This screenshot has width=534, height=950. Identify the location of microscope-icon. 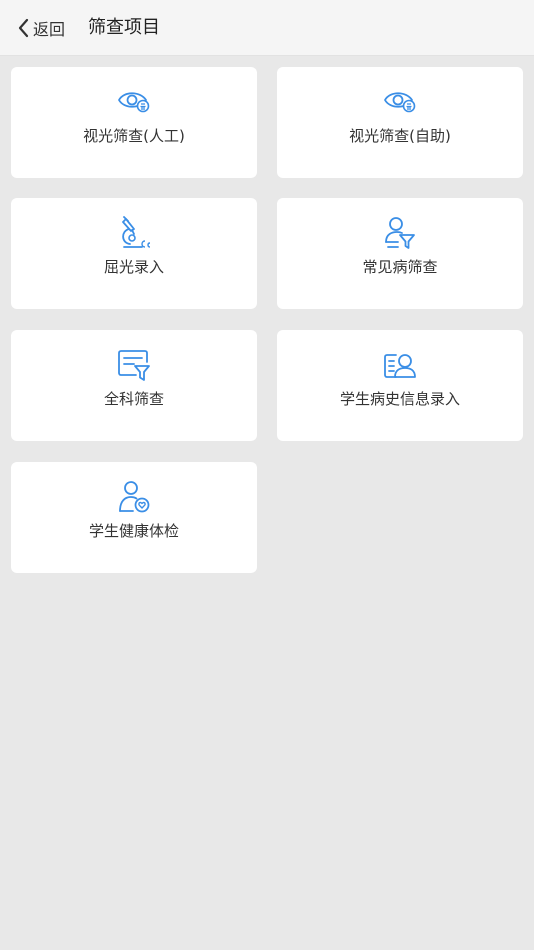
(134, 233).